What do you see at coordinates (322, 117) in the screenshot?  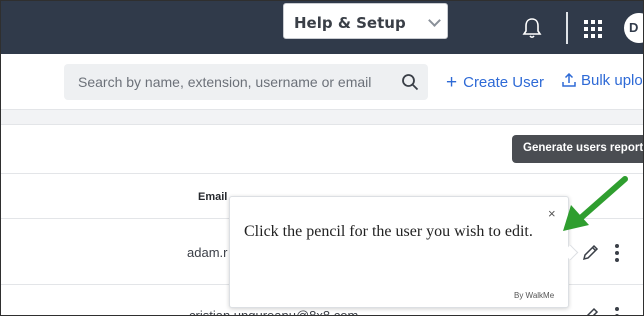 I see `section-divider` at bounding box center [322, 117].